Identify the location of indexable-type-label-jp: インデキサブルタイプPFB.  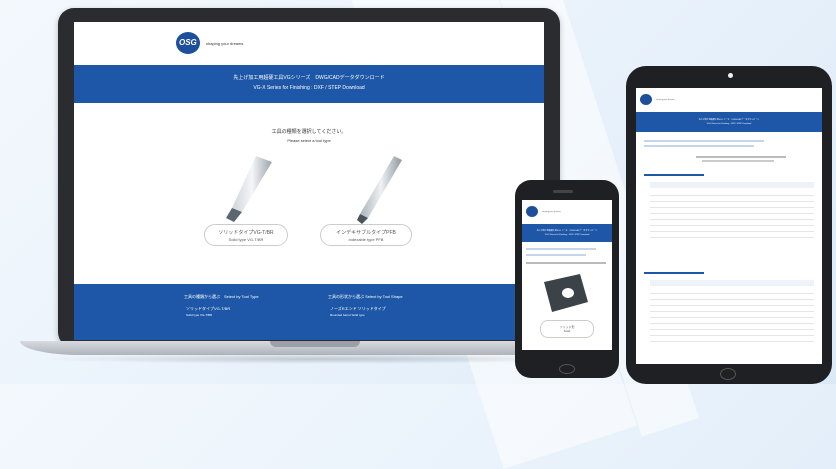
(366, 233).